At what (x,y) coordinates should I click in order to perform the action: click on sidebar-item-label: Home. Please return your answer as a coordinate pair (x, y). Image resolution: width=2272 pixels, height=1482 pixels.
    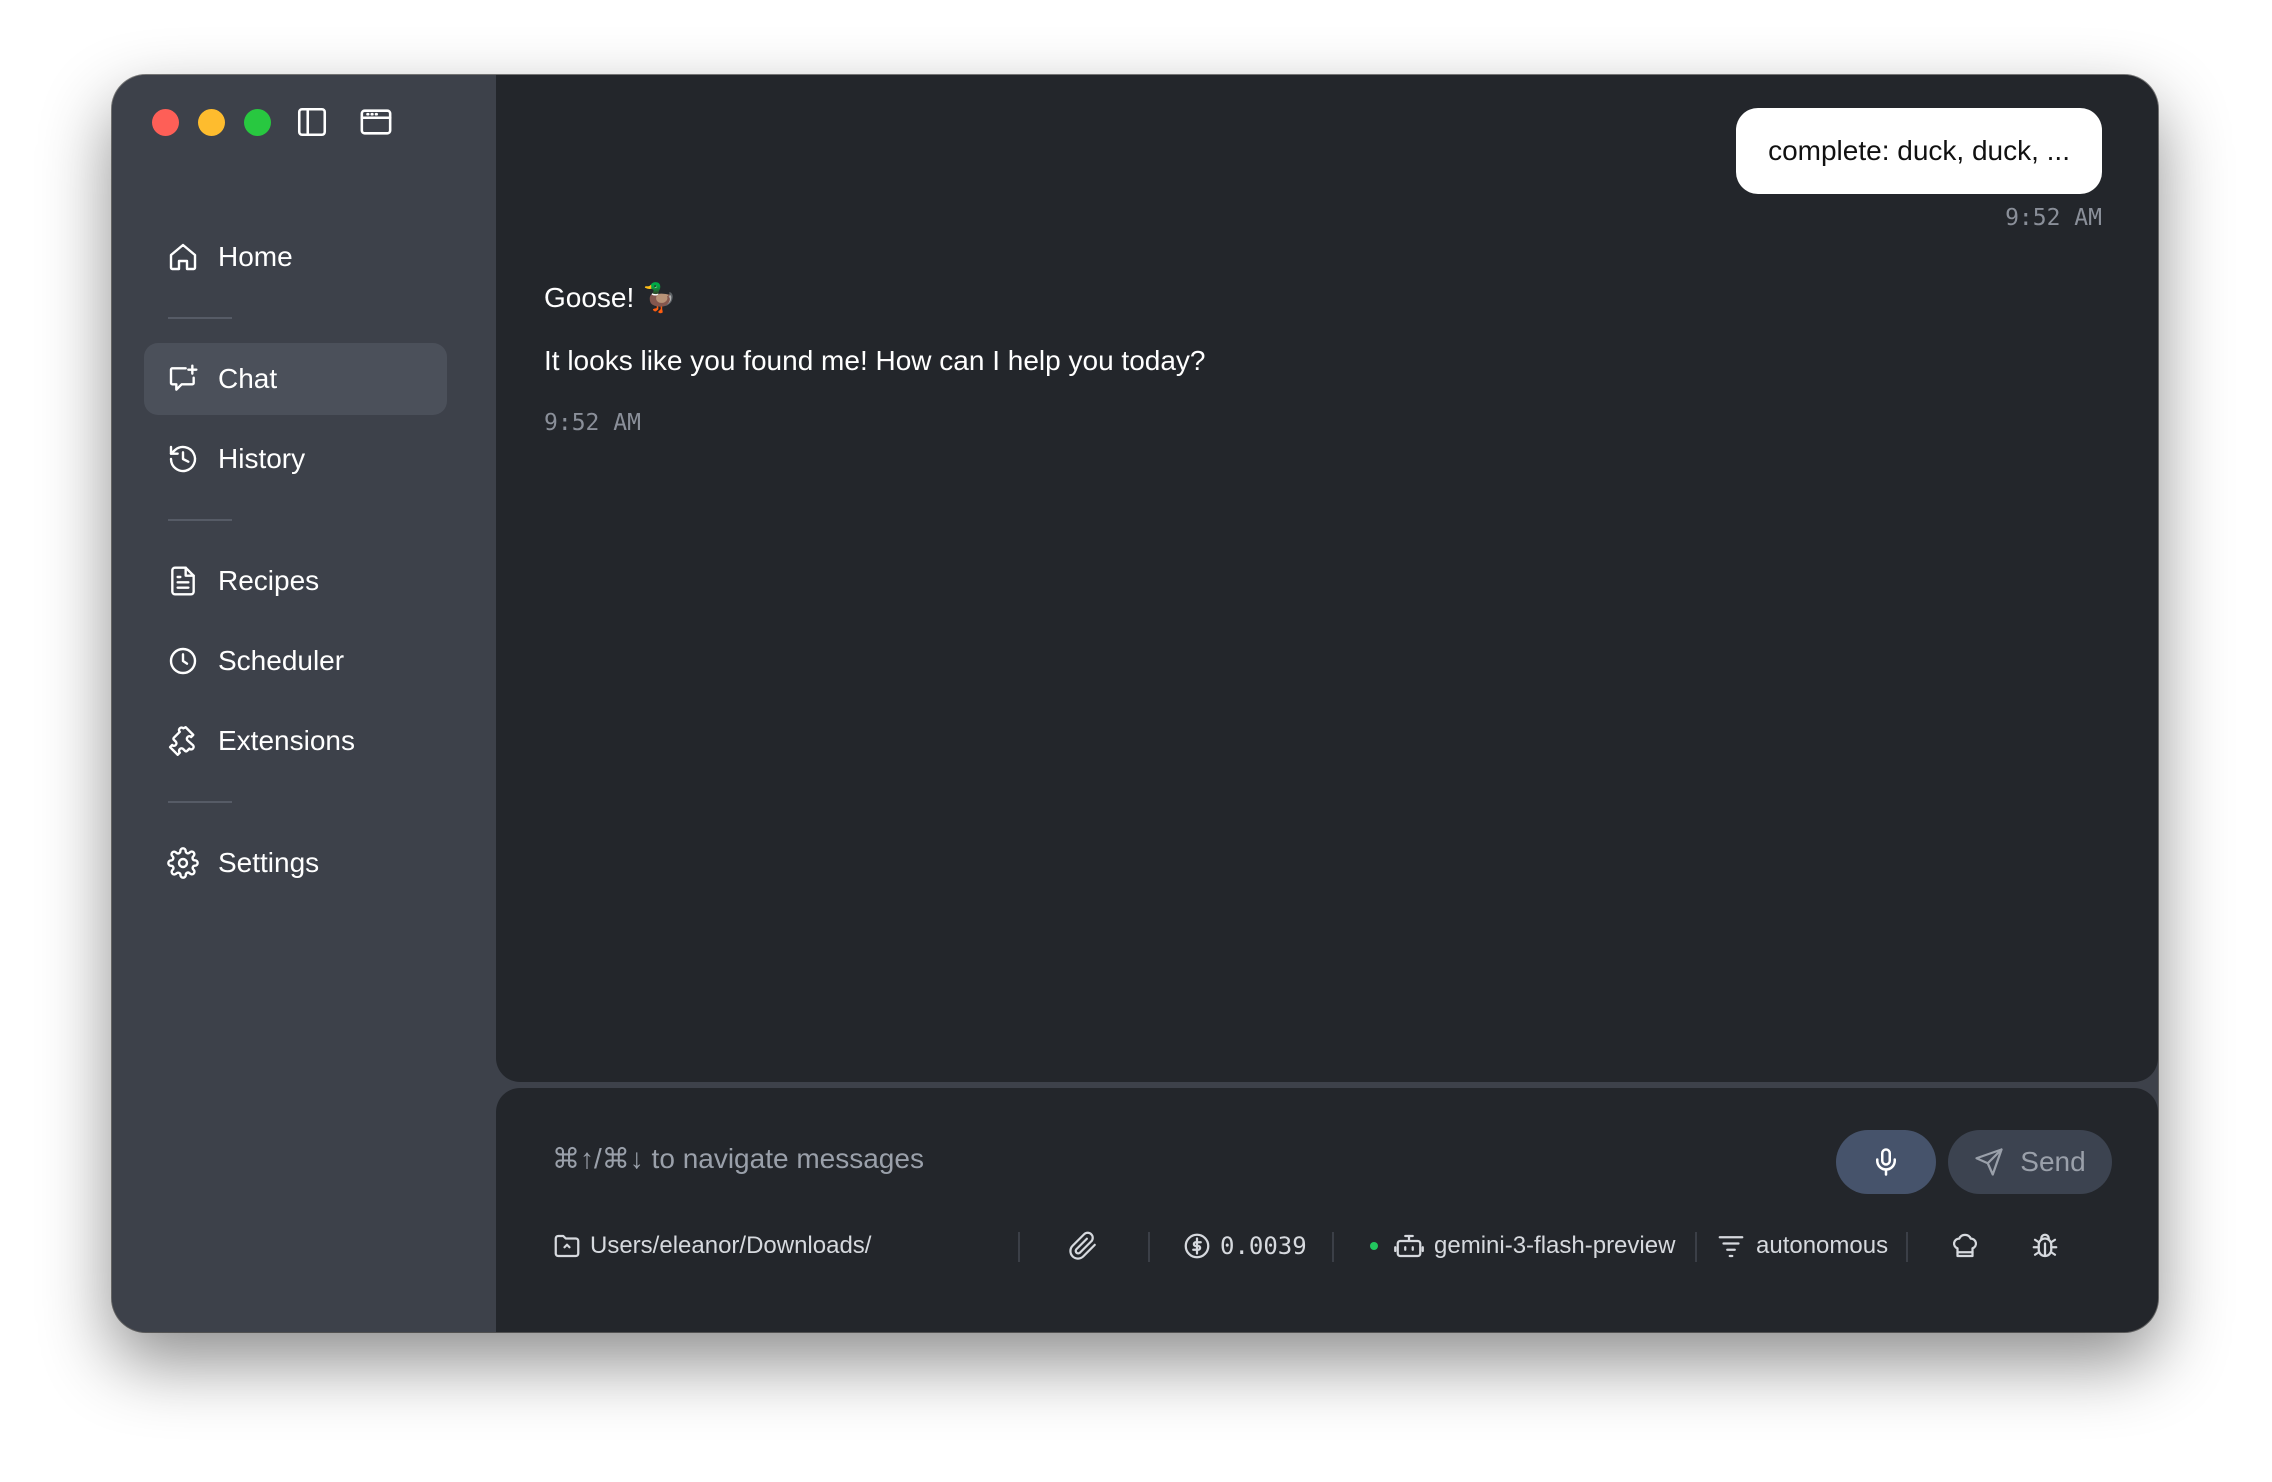
    Looking at the image, I should click on (255, 256).